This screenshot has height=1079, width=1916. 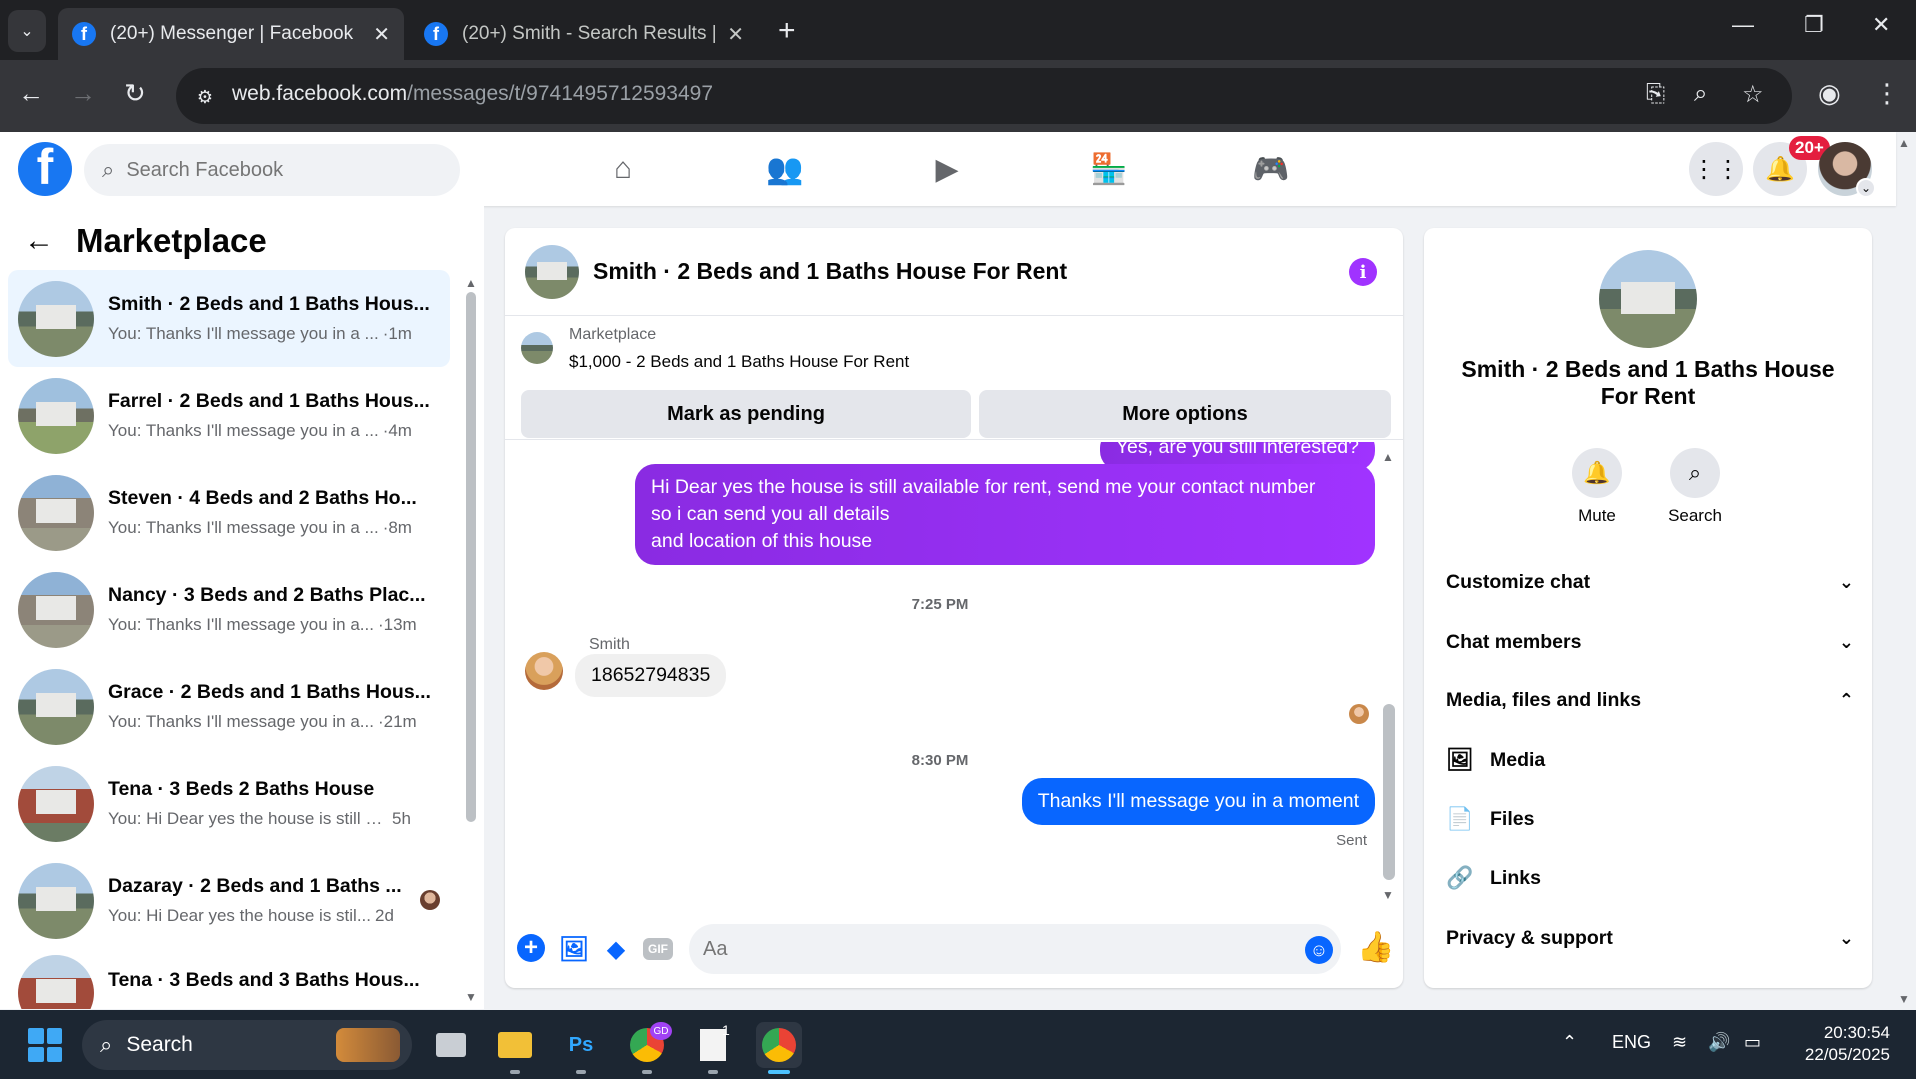 What do you see at coordinates (779, 1045) in the screenshot?
I see `chrome-active-icon` at bounding box center [779, 1045].